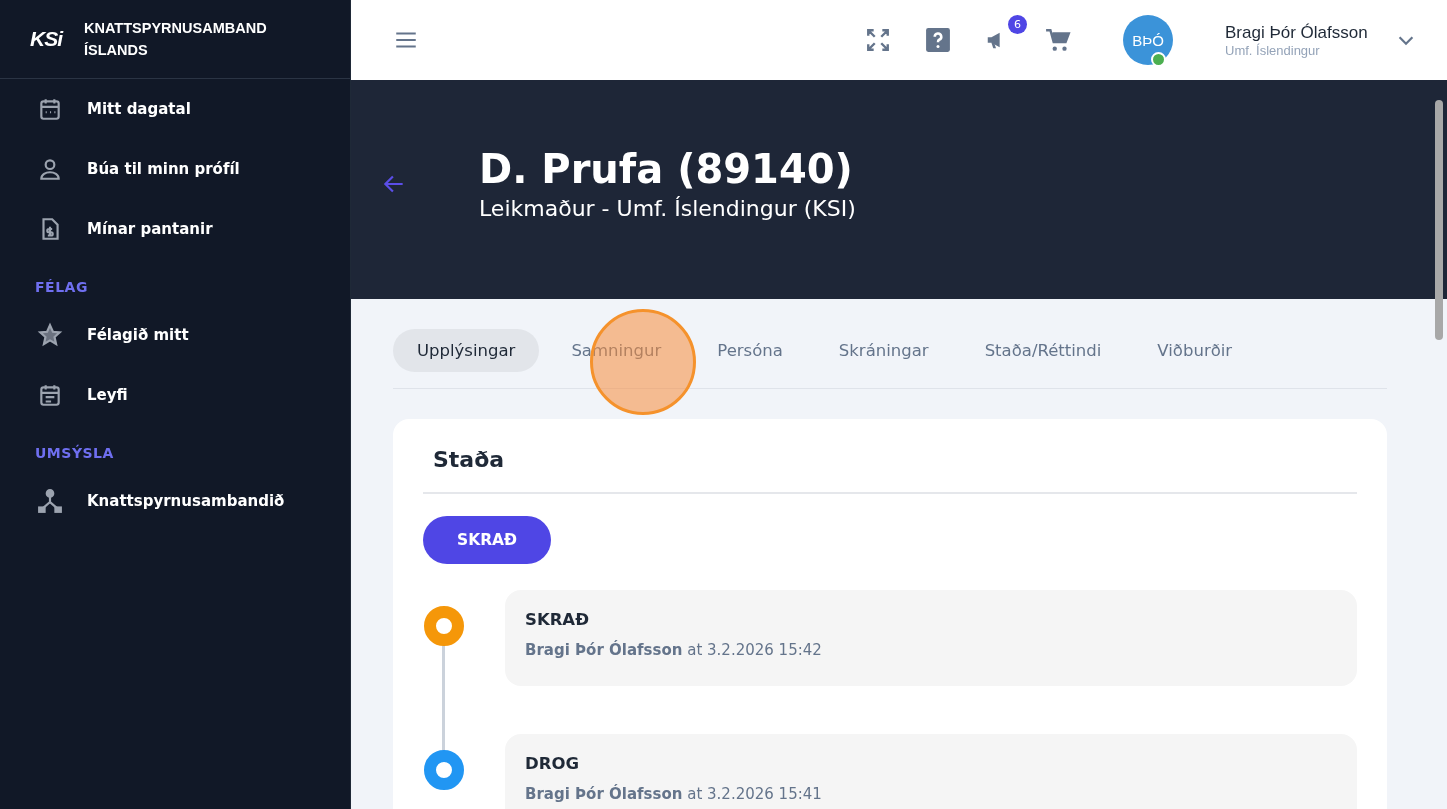  Describe the element at coordinates (883, 350) in the screenshot. I see `tab: Skráningar` at that location.